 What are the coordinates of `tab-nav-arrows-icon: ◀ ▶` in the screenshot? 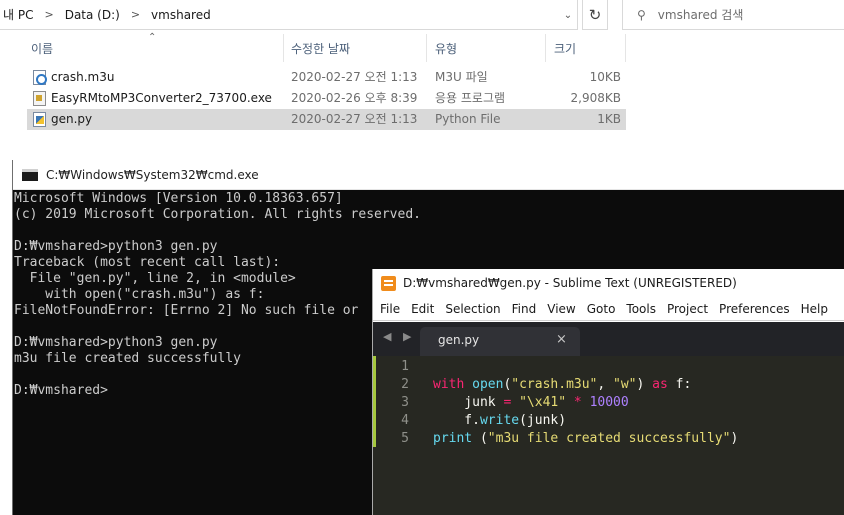 It's located at (399, 336).